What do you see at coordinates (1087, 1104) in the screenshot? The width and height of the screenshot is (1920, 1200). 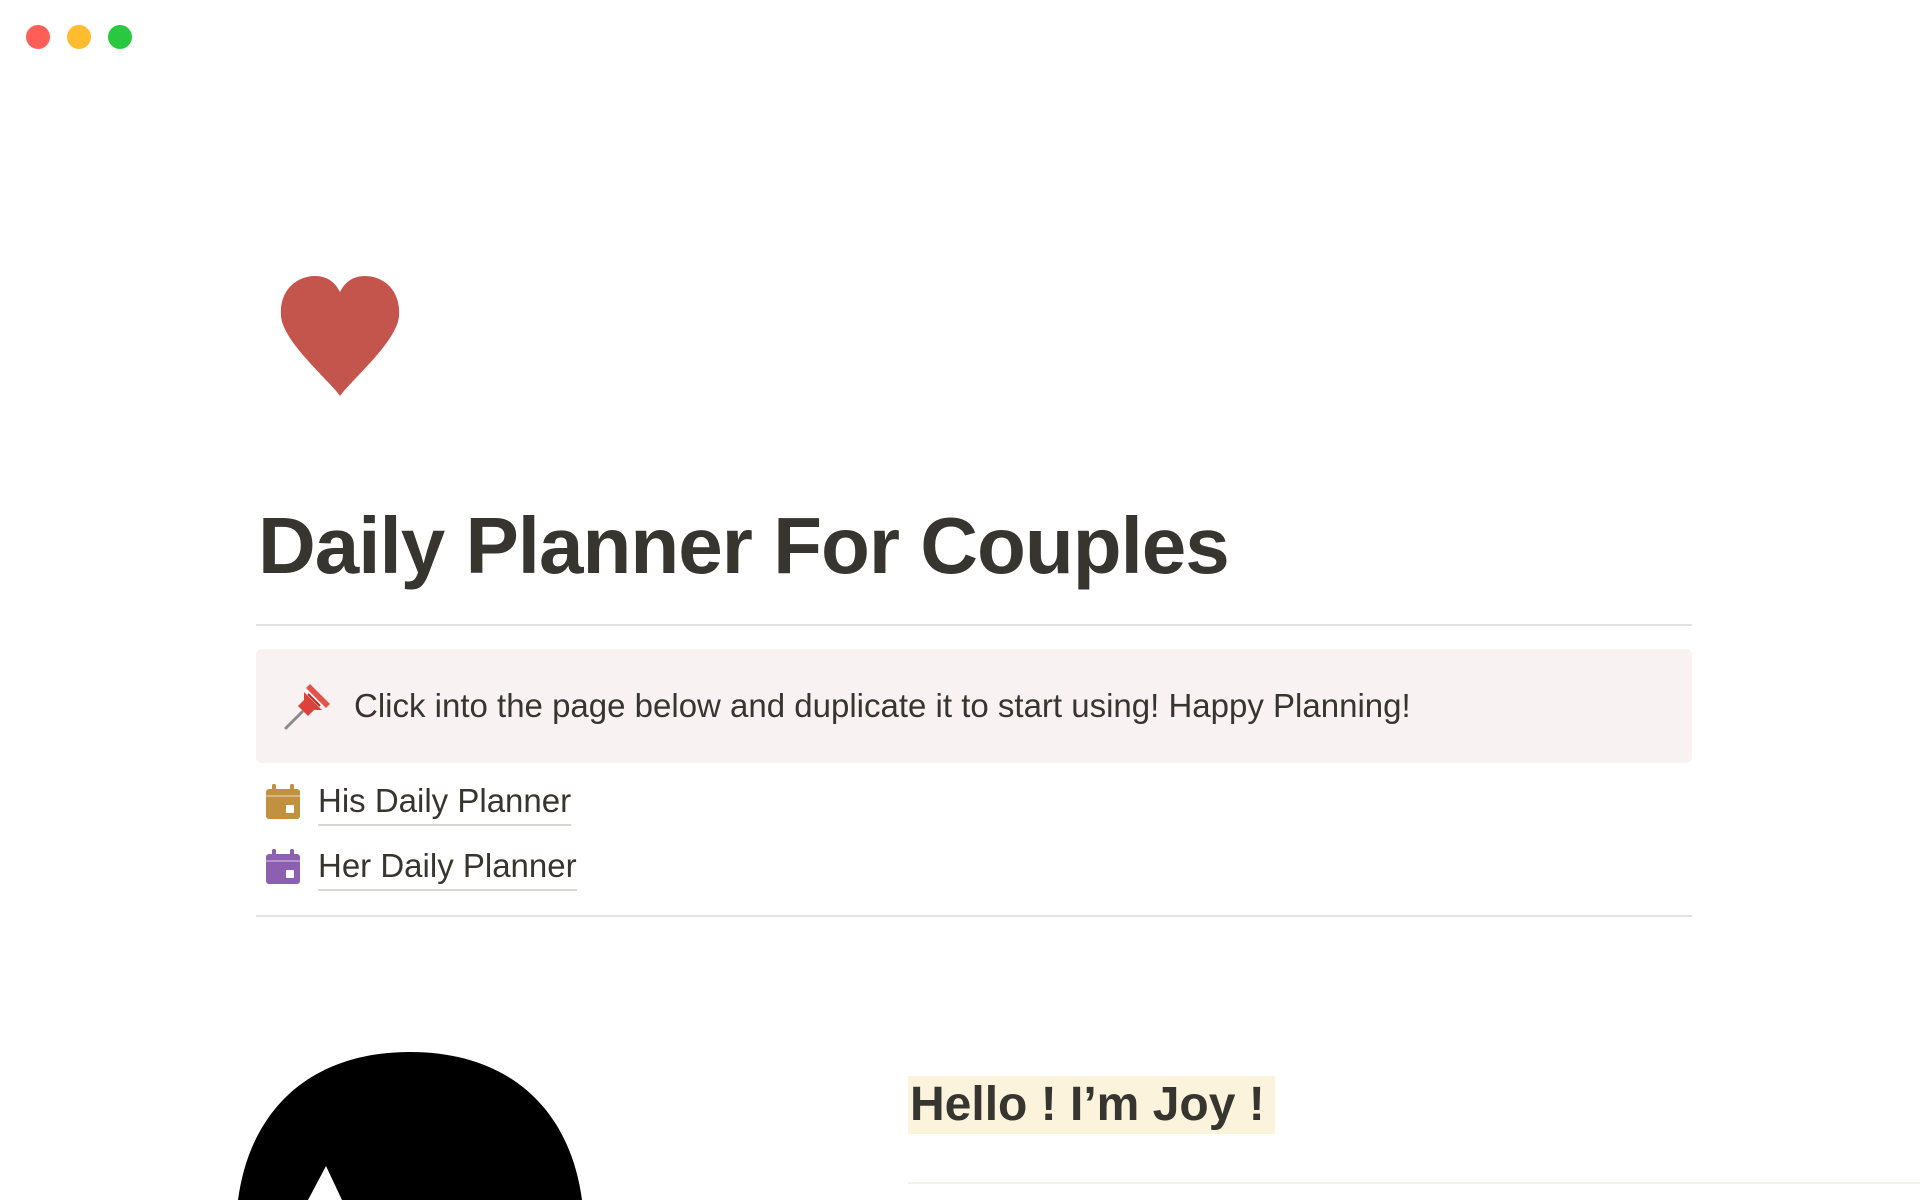 I see `intro-heading-text: Hello ! I’m Joy !` at bounding box center [1087, 1104].